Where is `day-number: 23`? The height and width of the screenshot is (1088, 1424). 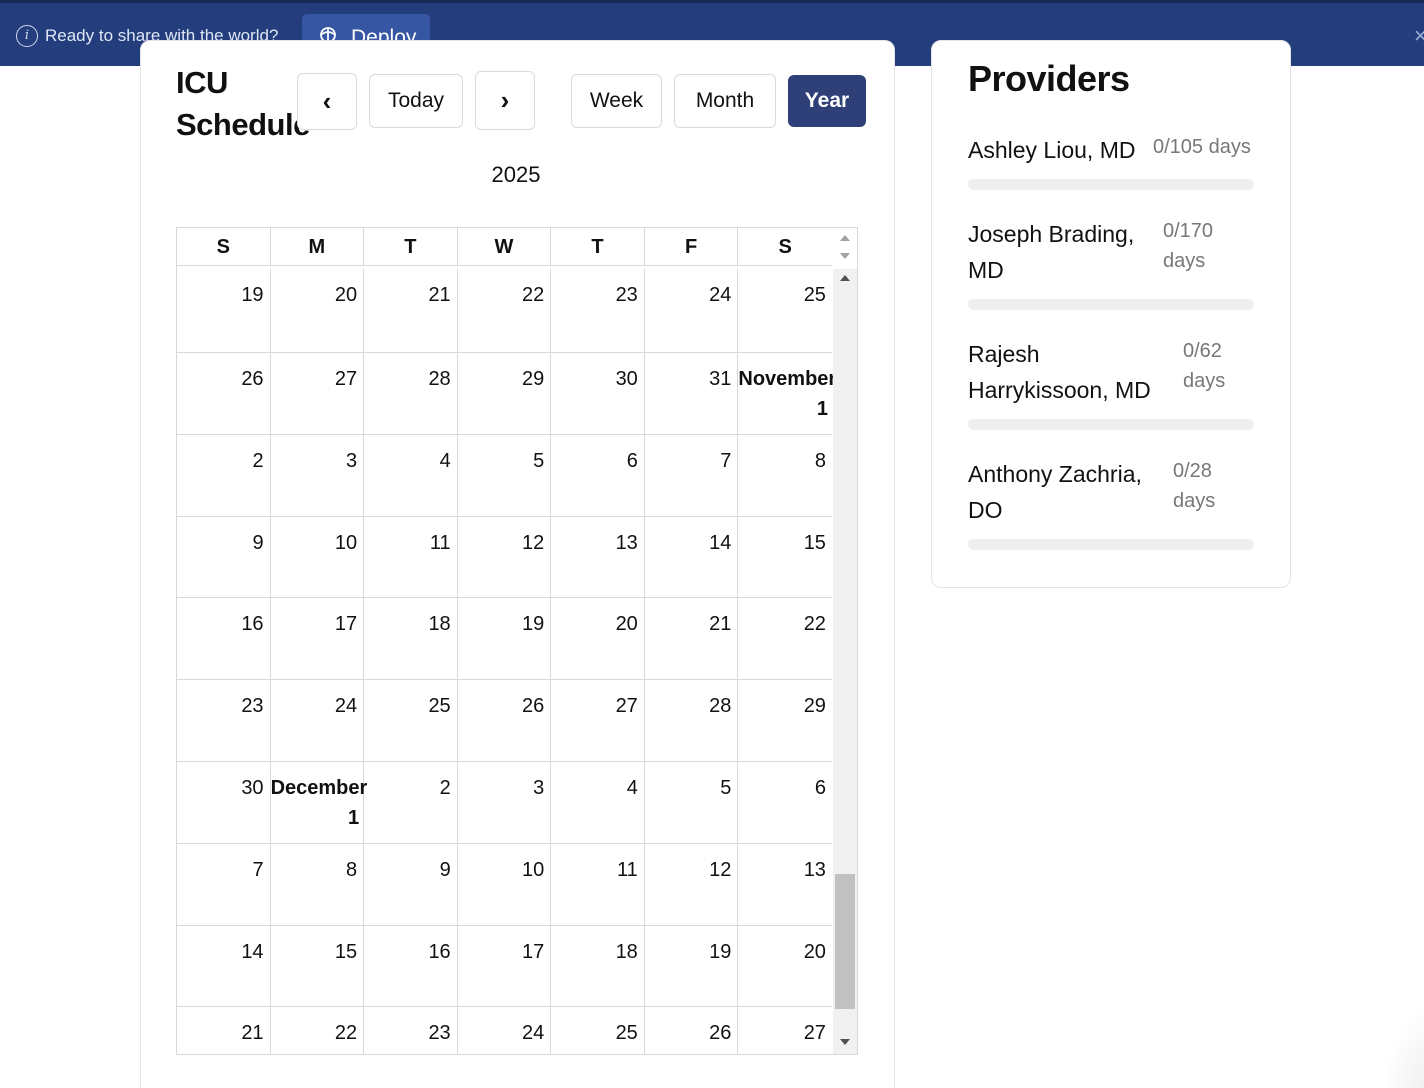 day-number: 23 is located at coordinates (252, 706).